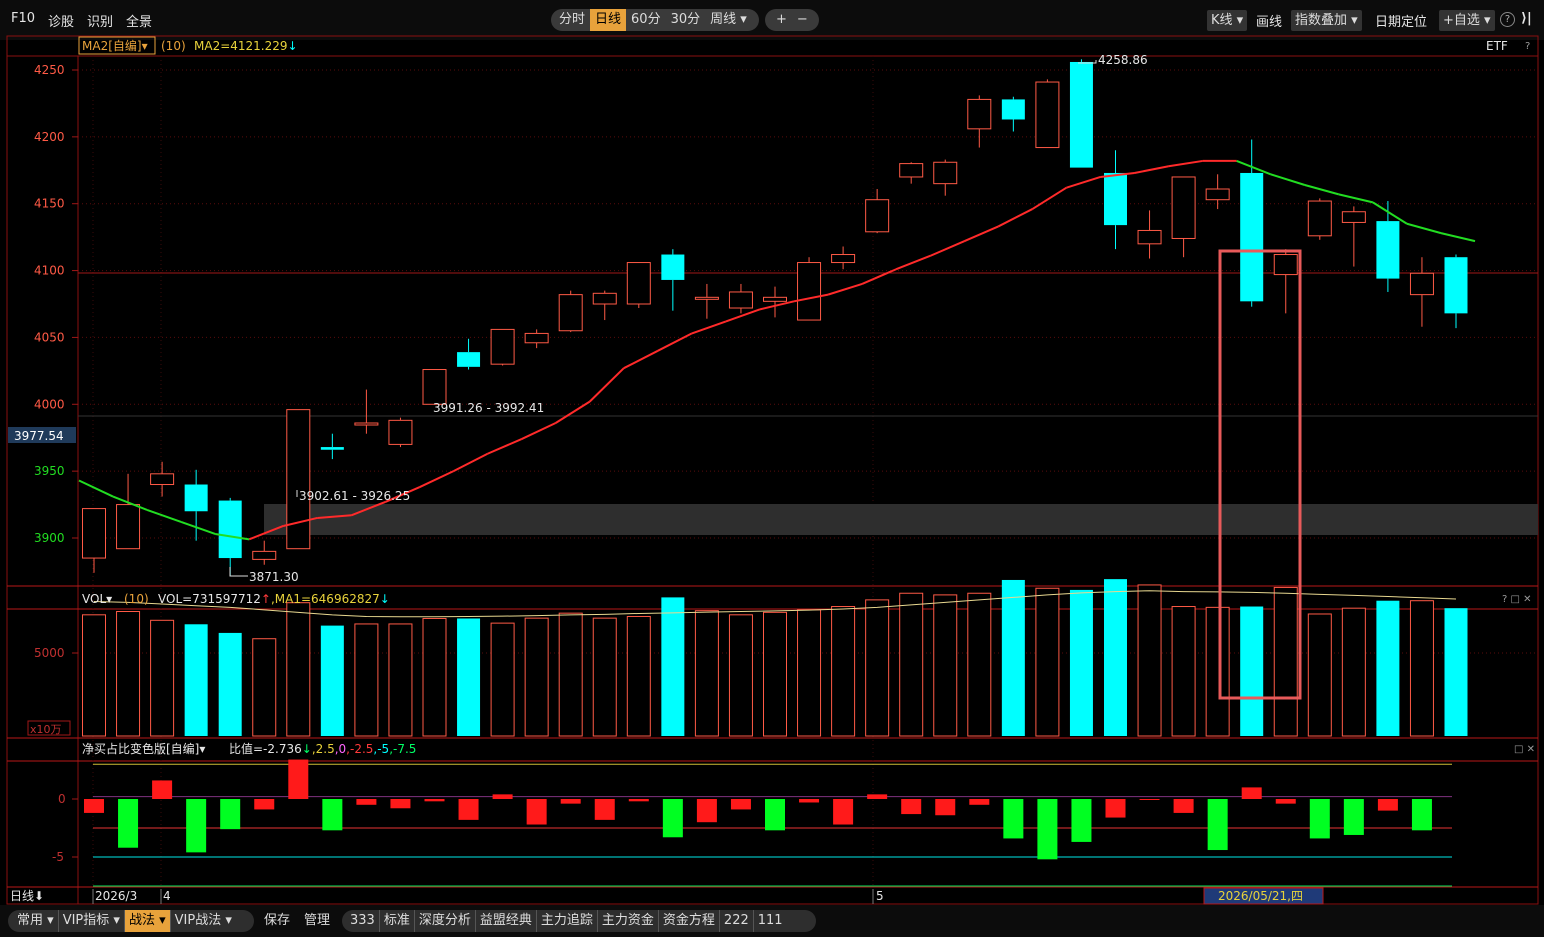 This screenshot has width=1544, height=937. What do you see at coordinates (203, 921) in the screenshot?
I see `vip-strategy-dropdown: VIP战法 ▾` at bounding box center [203, 921].